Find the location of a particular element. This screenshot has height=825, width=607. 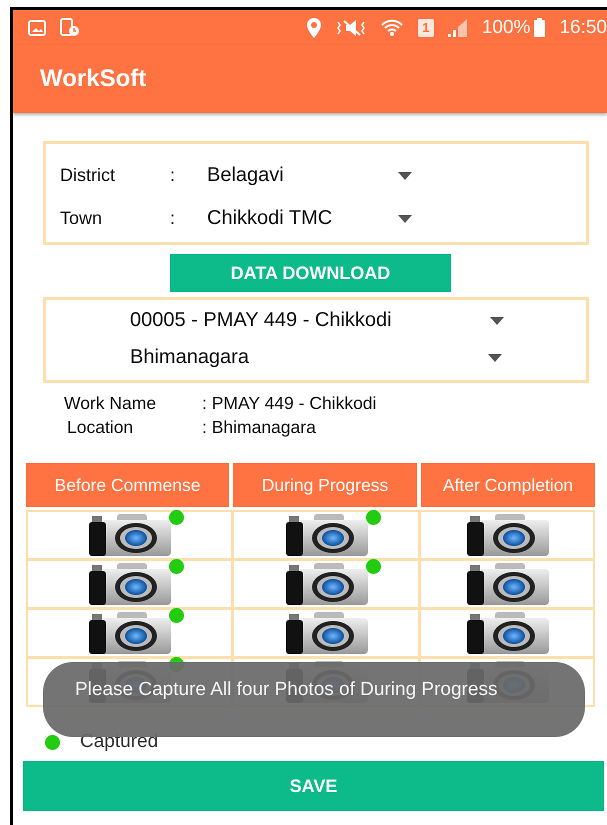

field-label: Town is located at coordinates (82, 218).